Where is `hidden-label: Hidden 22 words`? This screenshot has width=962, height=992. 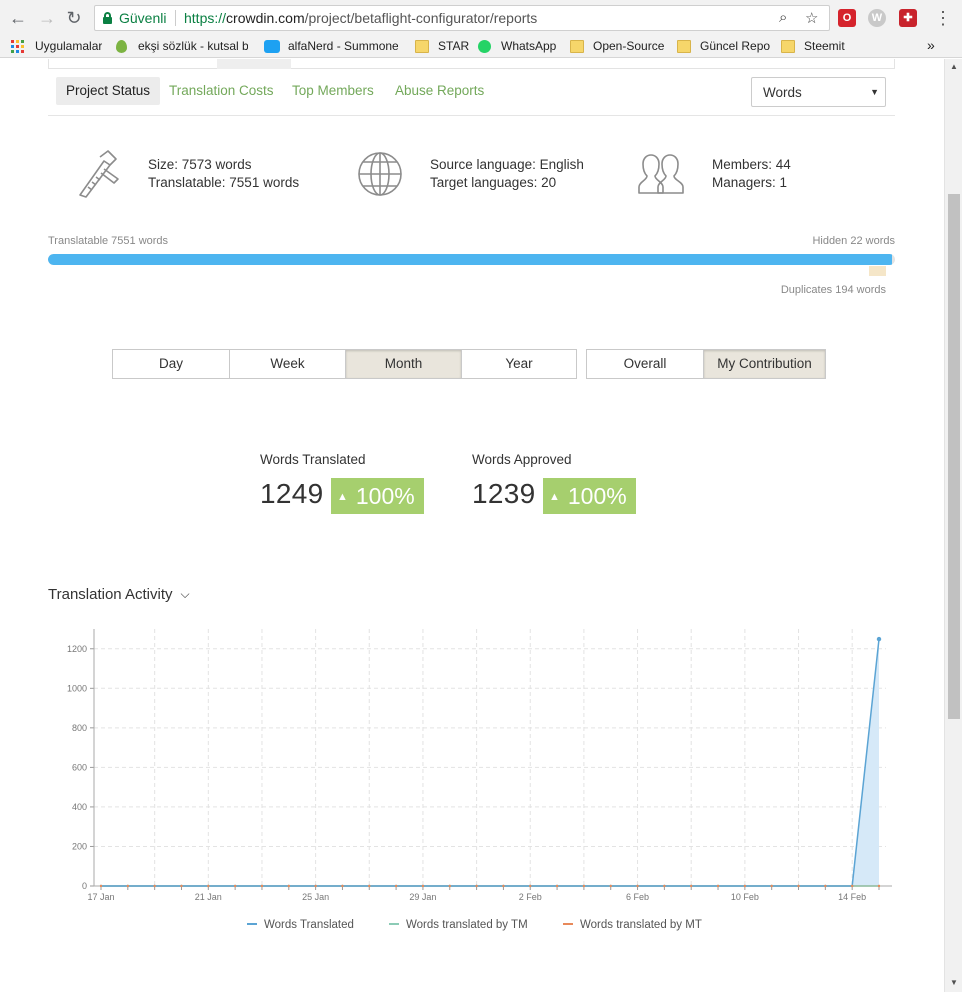 hidden-label: Hidden 22 words is located at coordinates (853, 241).